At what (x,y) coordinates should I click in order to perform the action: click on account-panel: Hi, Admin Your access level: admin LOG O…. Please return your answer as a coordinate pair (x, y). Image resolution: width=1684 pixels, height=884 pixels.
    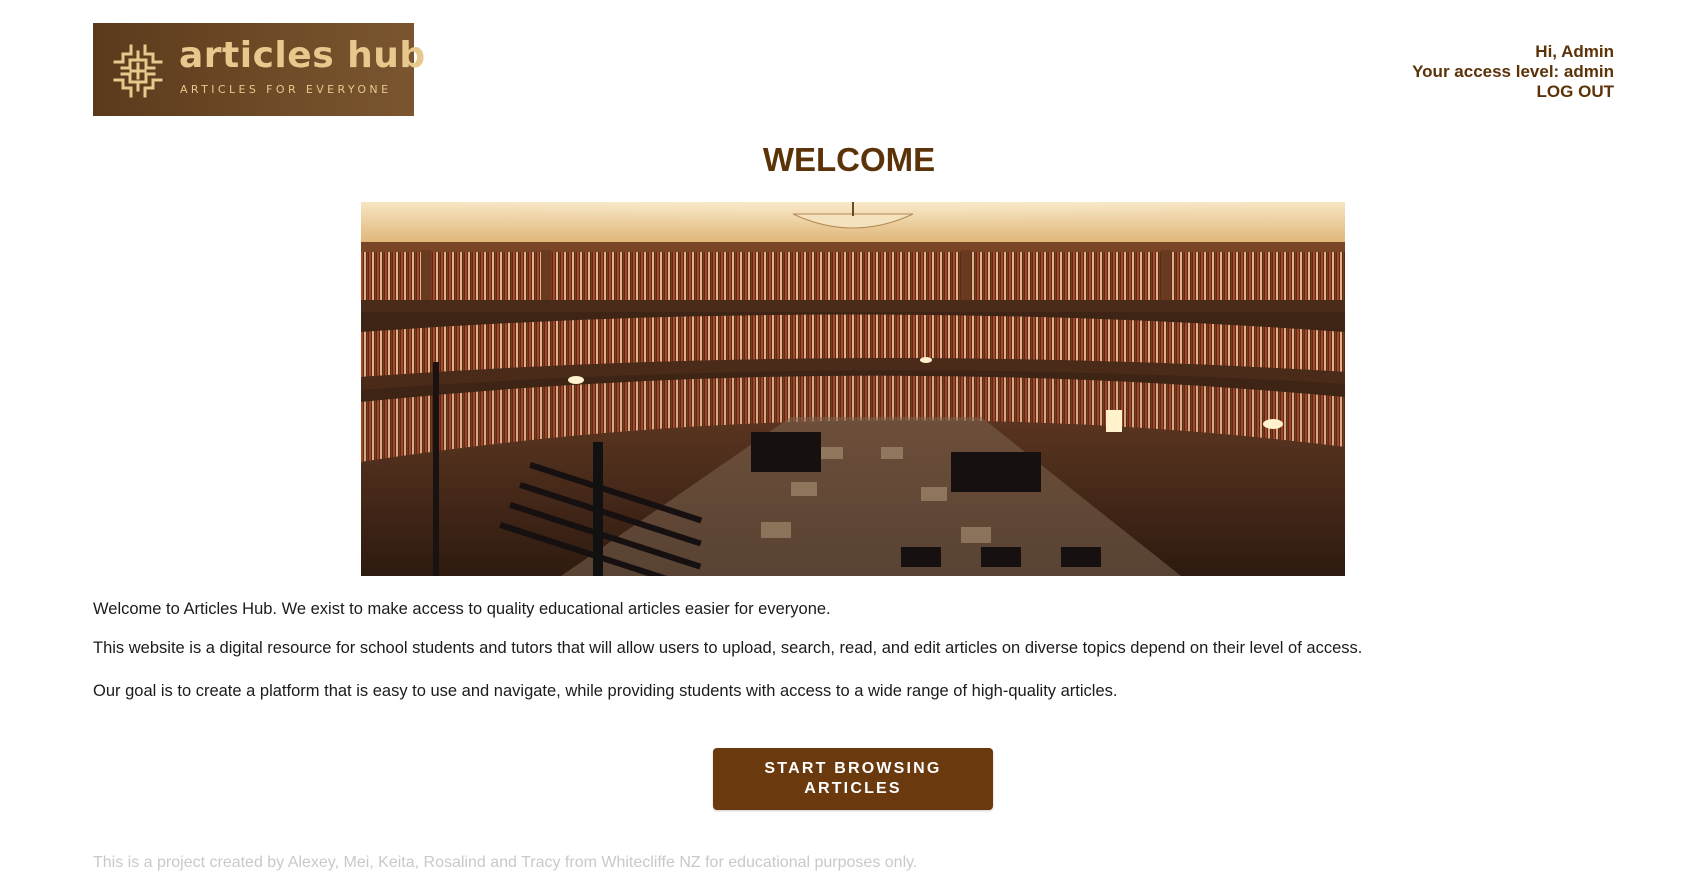
    Looking at the image, I should click on (1513, 72).